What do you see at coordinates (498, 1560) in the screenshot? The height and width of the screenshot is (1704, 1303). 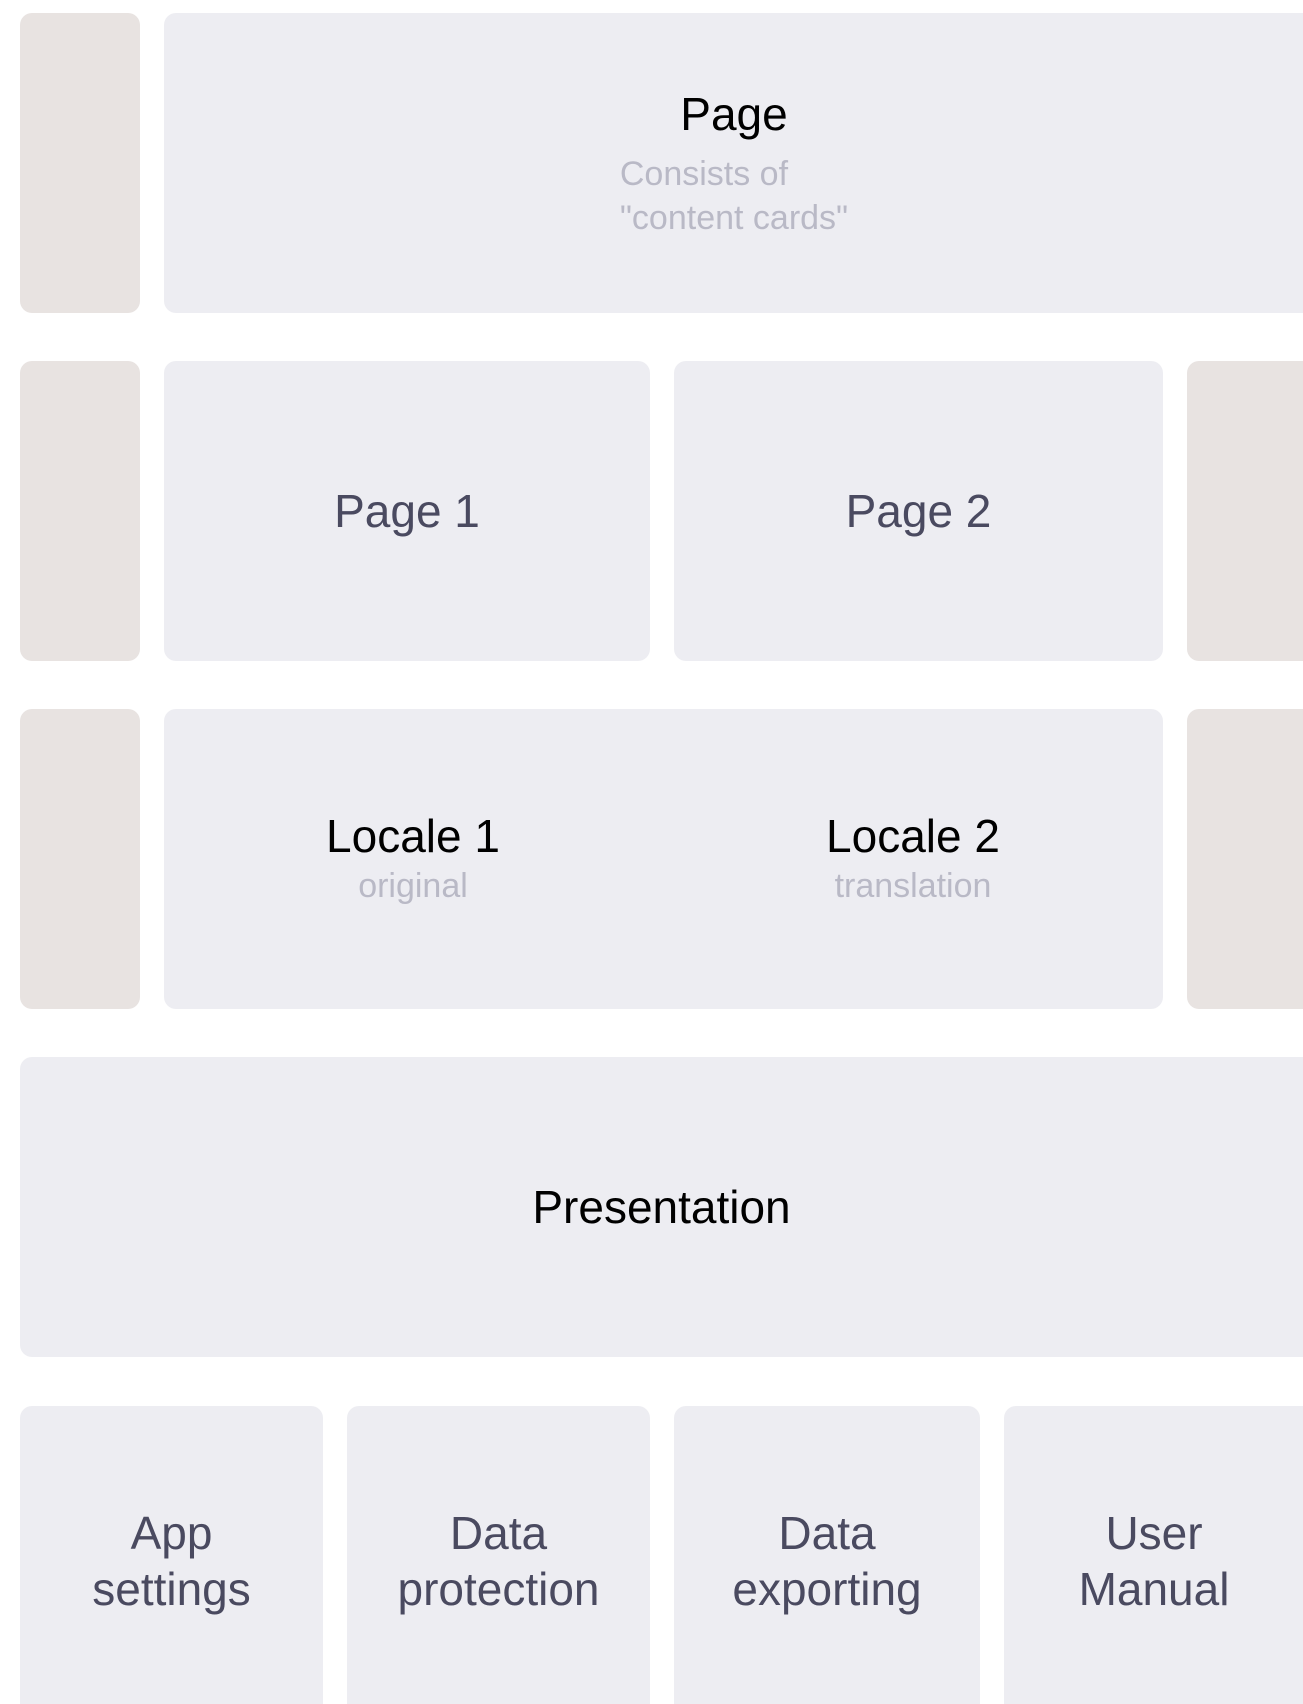 I see `data-protection-title: Data protection` at bounding box center [498, 1560].